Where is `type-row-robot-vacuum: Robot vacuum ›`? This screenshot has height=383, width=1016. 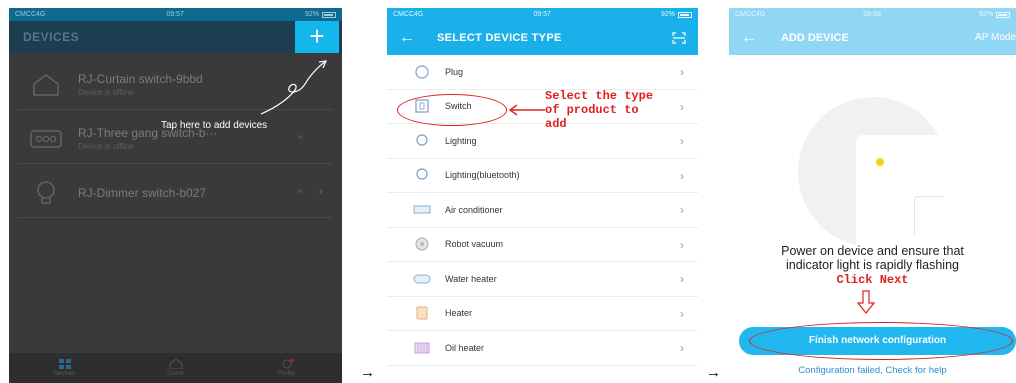
type-row-robot-vacuum: Robot vacuum › is located at coordinates (542, 245).